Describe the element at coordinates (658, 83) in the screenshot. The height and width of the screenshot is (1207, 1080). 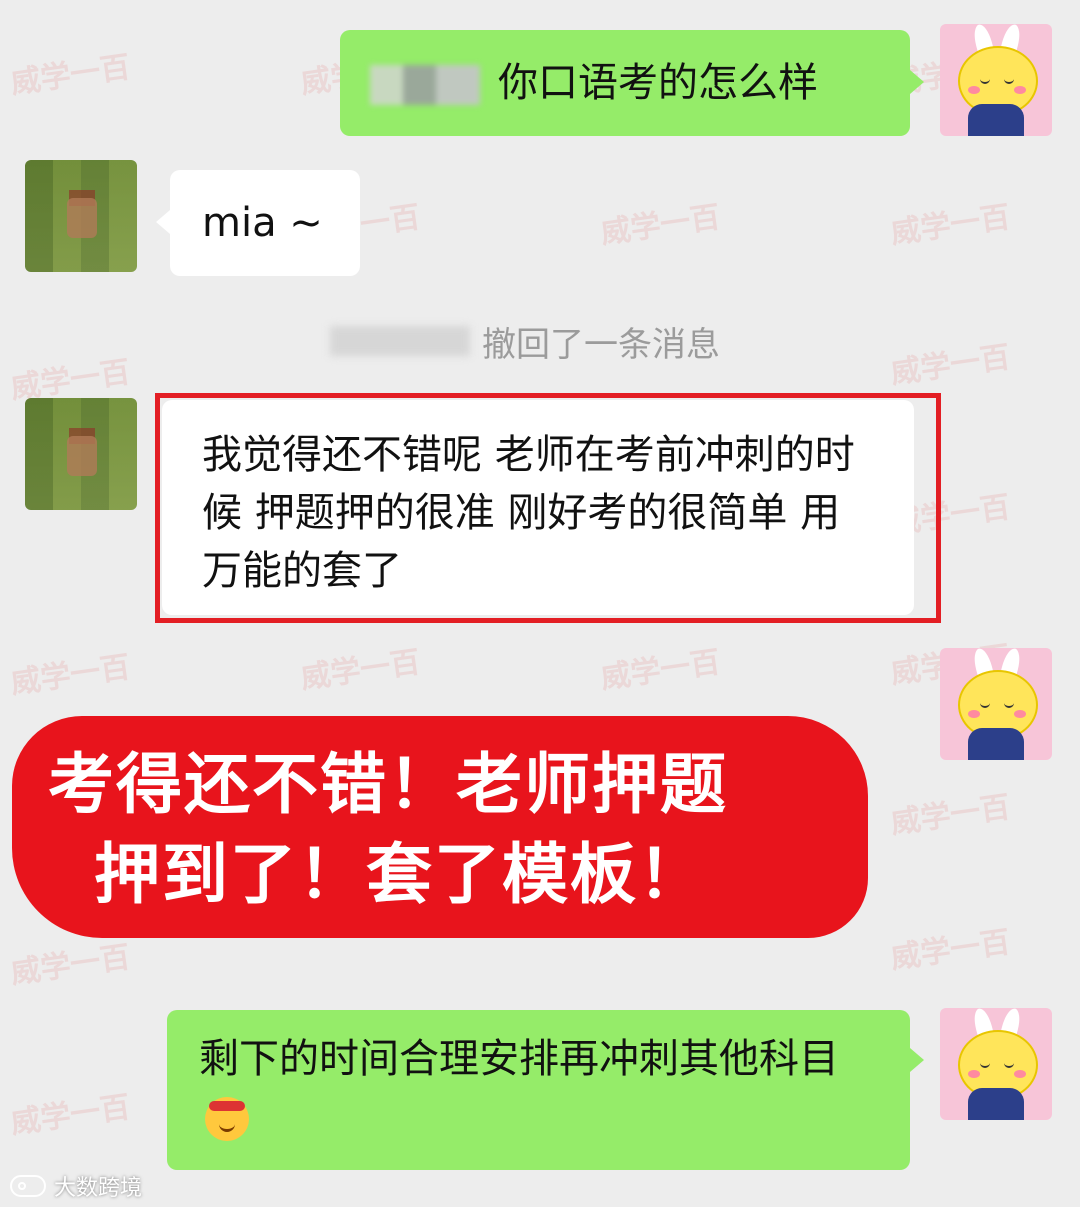
I see `message-text: 你口语考的怎么样` at that location.